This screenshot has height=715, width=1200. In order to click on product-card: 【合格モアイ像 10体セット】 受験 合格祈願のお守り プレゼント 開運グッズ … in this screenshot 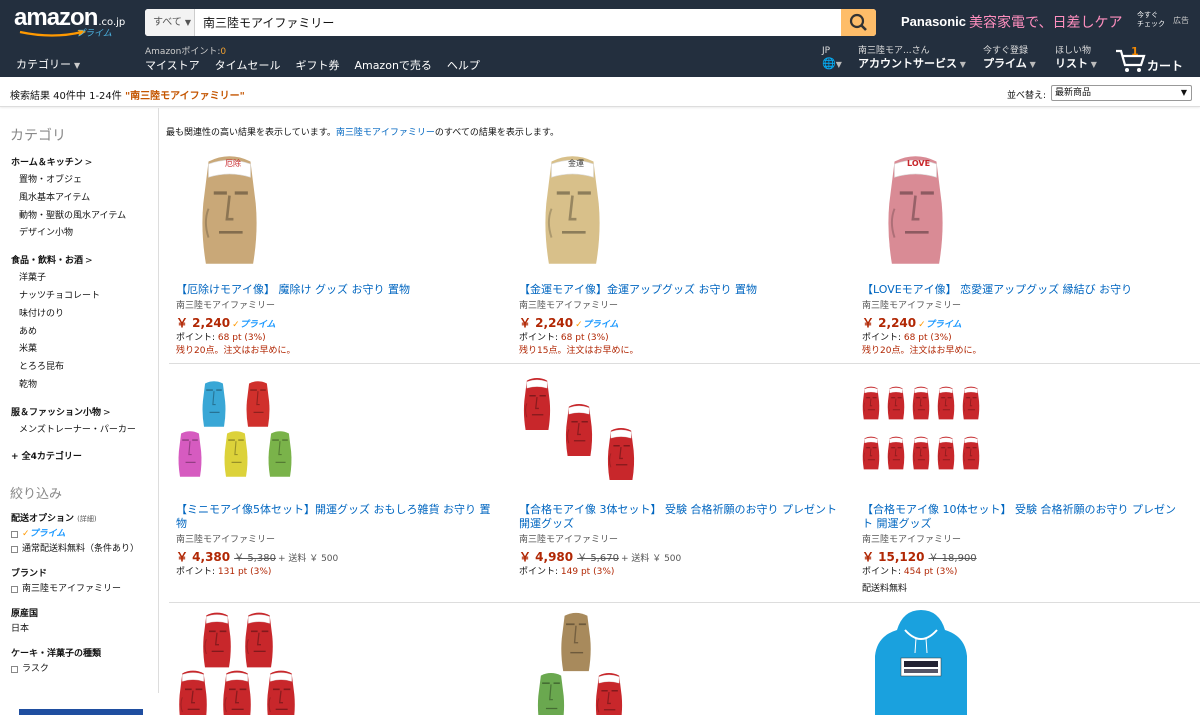, I will do `click(1012, 485)`.